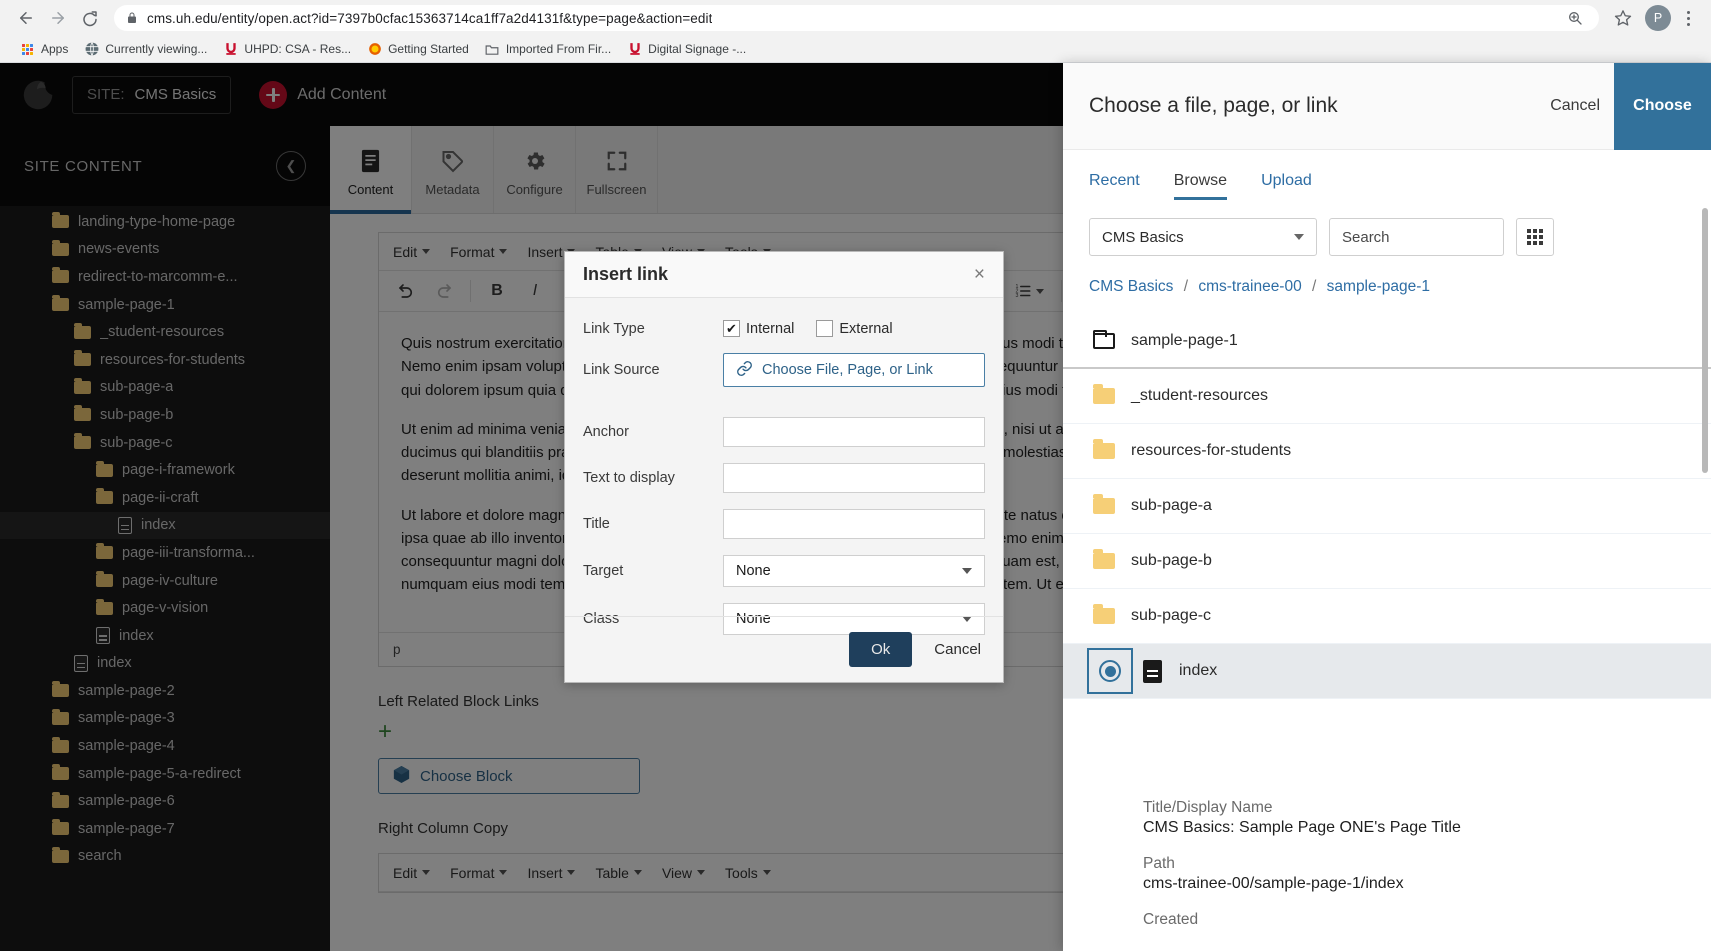 The width and height of the screenshot is (1711, 951). What do you see at coordinates (1302, 827) in the screenshot?
I see `detail-value: CMS Basics: Sample Page ONE's Page Title` at bounding box center [1302, 827].